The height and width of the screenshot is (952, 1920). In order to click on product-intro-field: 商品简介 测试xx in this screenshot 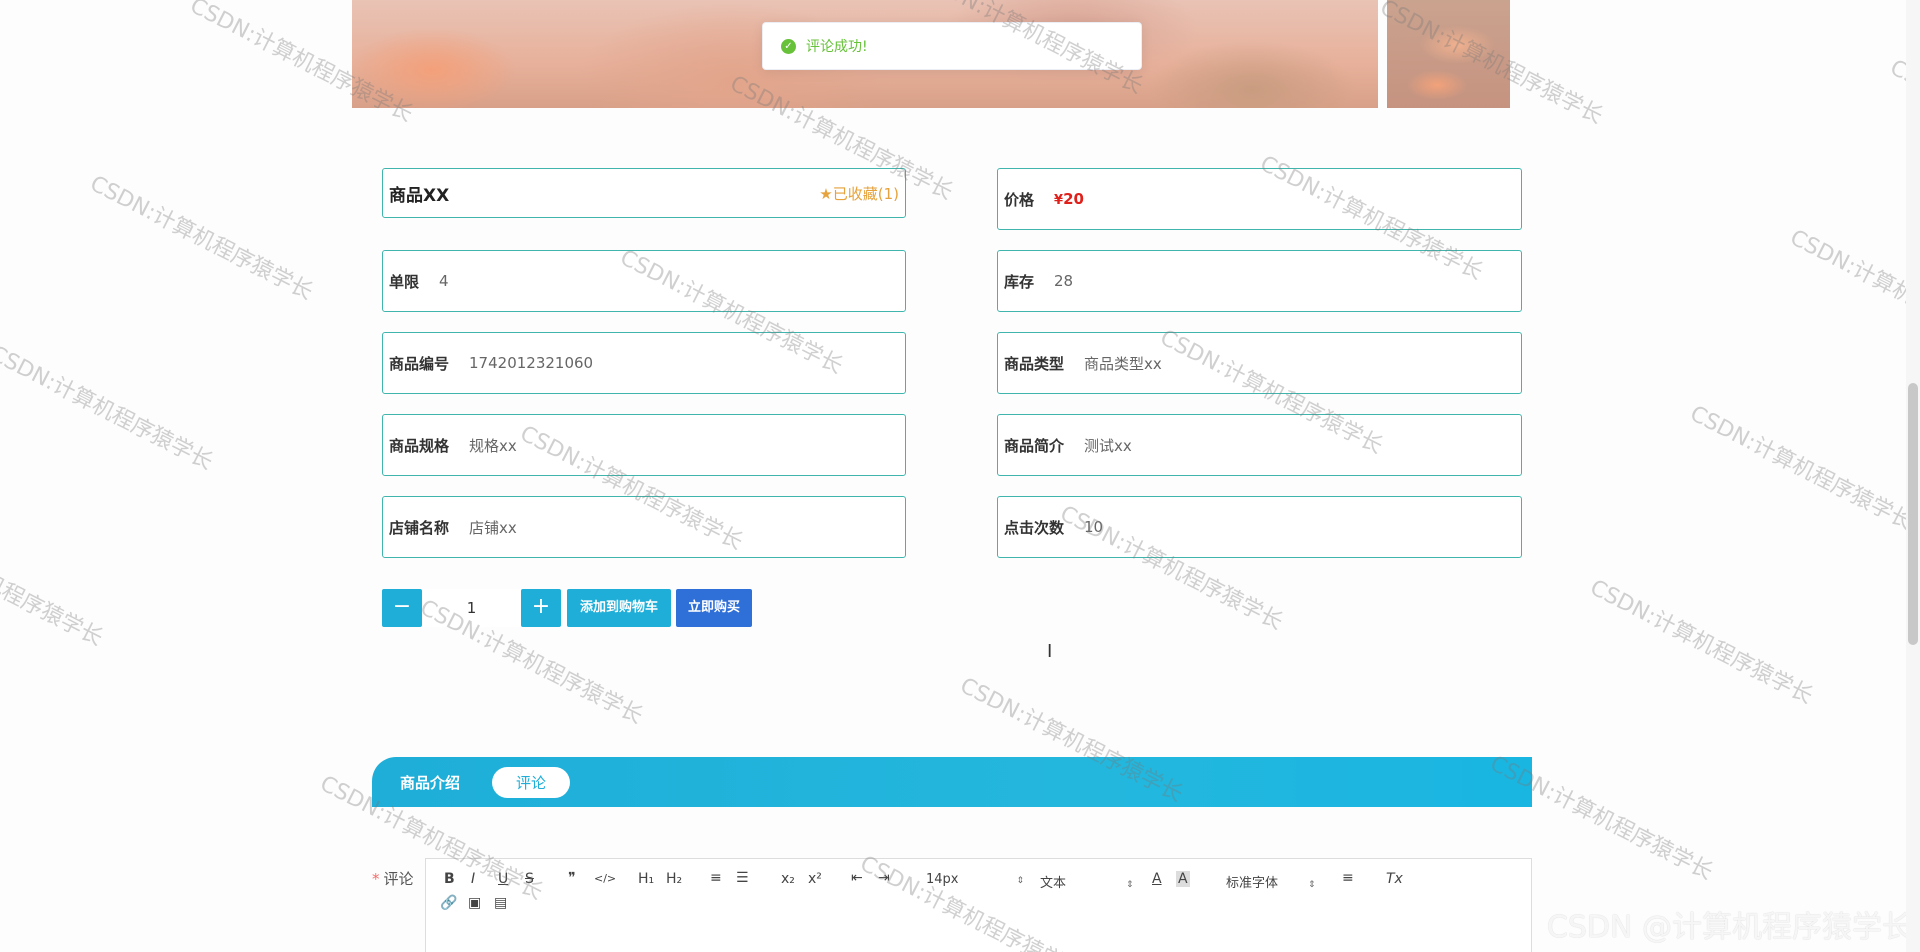, I will do `click(1259, 445)`.